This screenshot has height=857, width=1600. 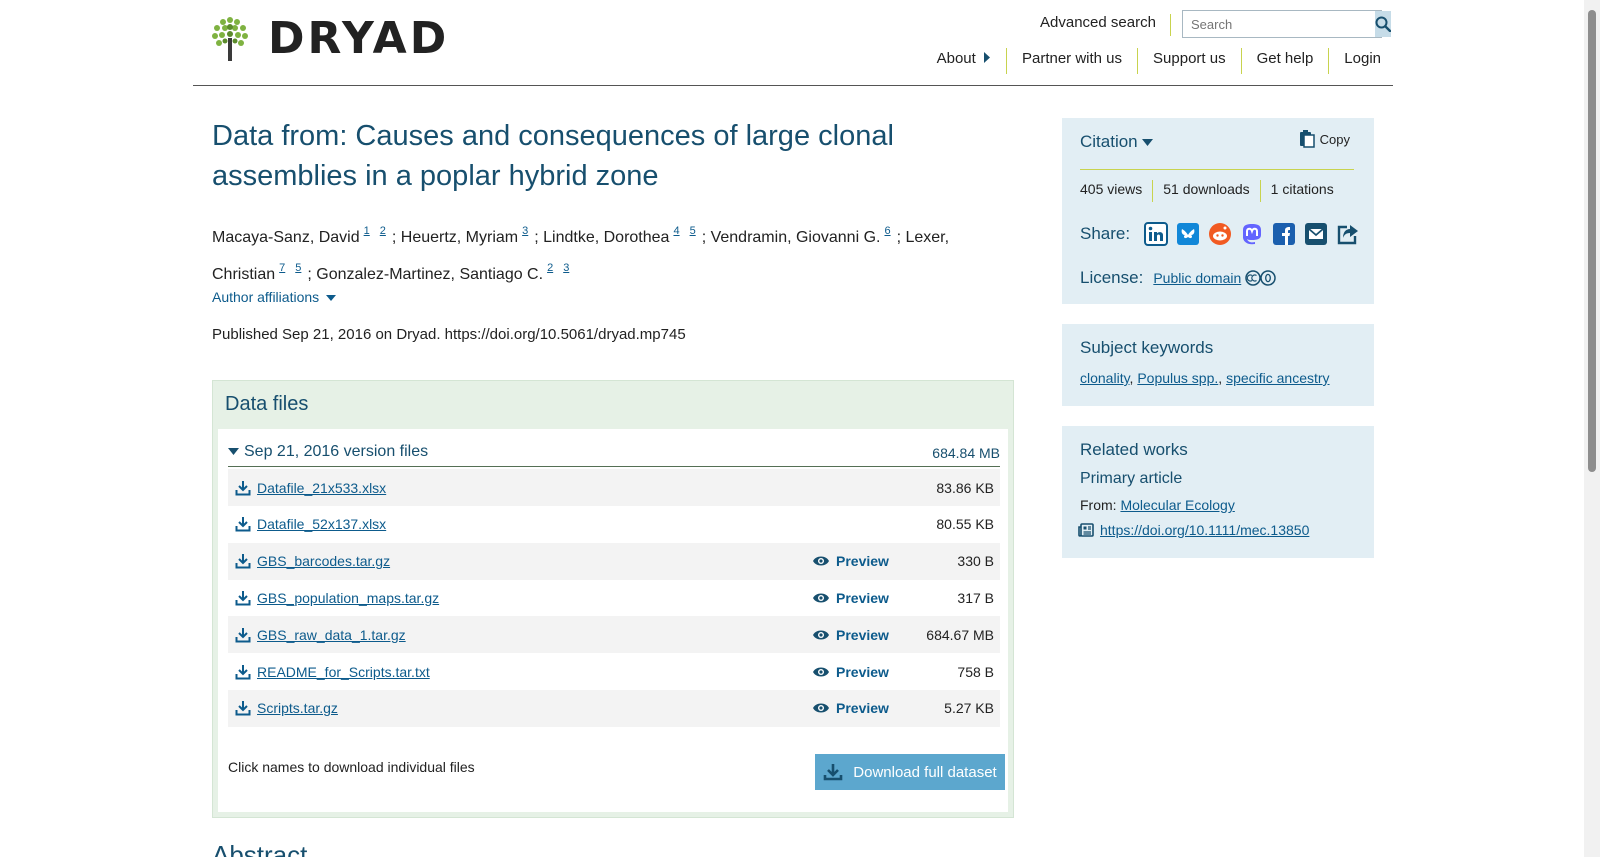 I want to click on download-full-label: Download full dataset, so click(x=925, y=772).